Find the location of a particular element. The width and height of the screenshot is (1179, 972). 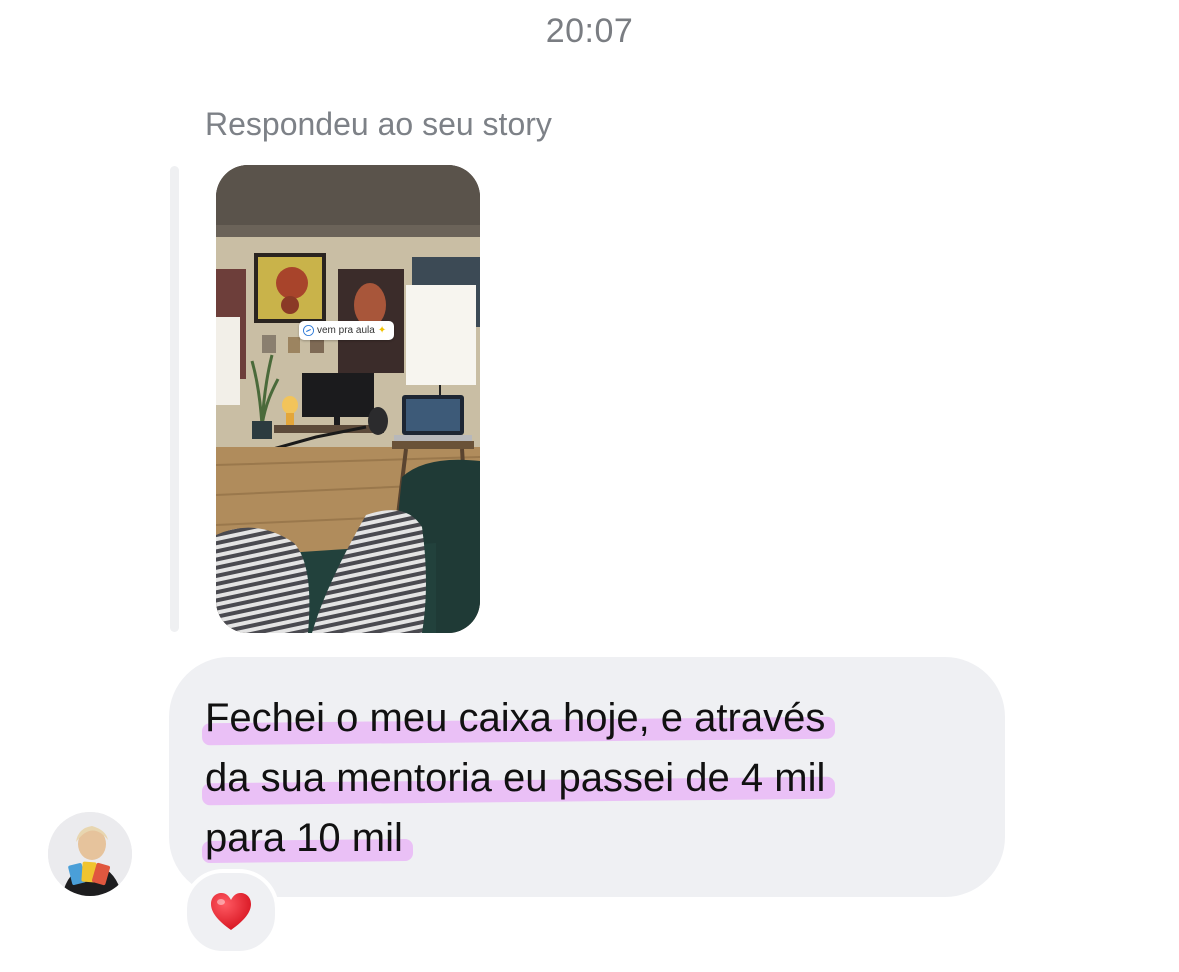

message-line-1: Fechei o meu caixa hoje, e através is located at coordinates (515, 718).